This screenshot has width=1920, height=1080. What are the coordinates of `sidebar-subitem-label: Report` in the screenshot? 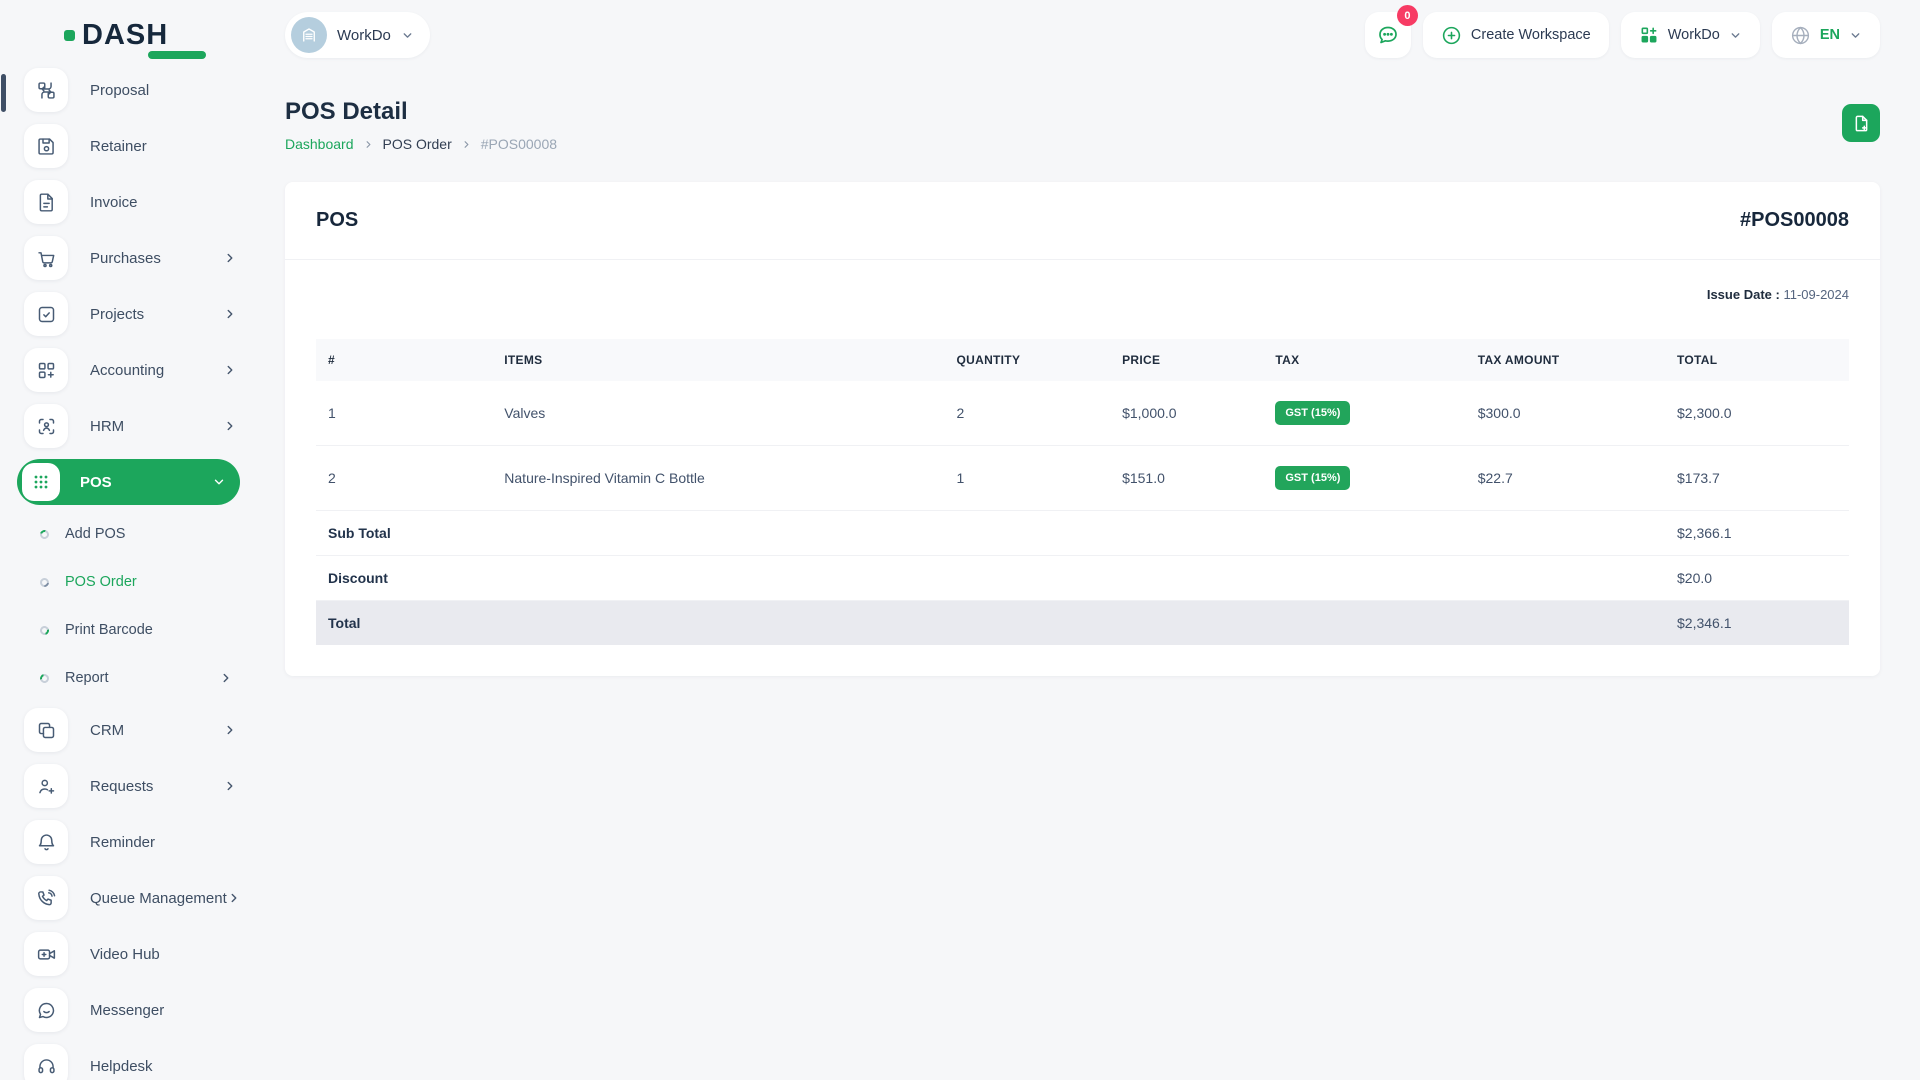 It's located at (87, 678).